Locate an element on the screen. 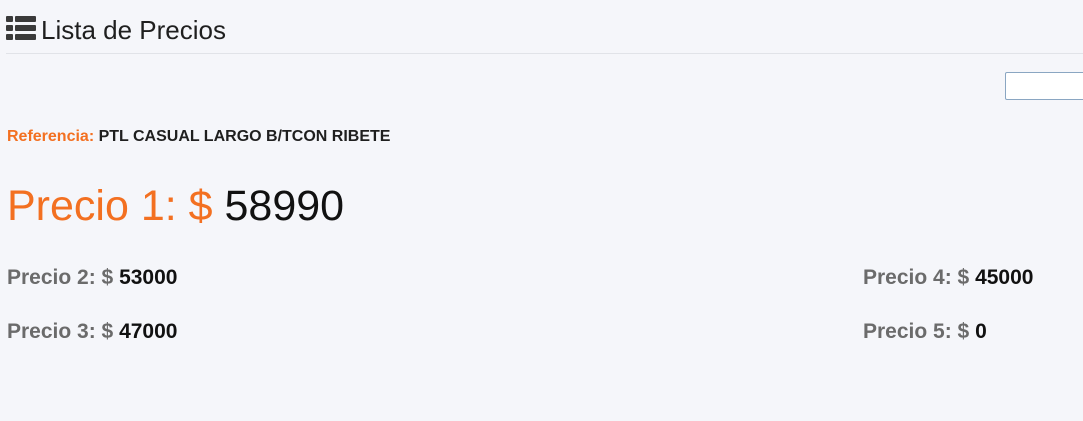 The image size is (1083, 421). precio-4: Precio 4: $ 45000 is located at coordinates (948, 278).